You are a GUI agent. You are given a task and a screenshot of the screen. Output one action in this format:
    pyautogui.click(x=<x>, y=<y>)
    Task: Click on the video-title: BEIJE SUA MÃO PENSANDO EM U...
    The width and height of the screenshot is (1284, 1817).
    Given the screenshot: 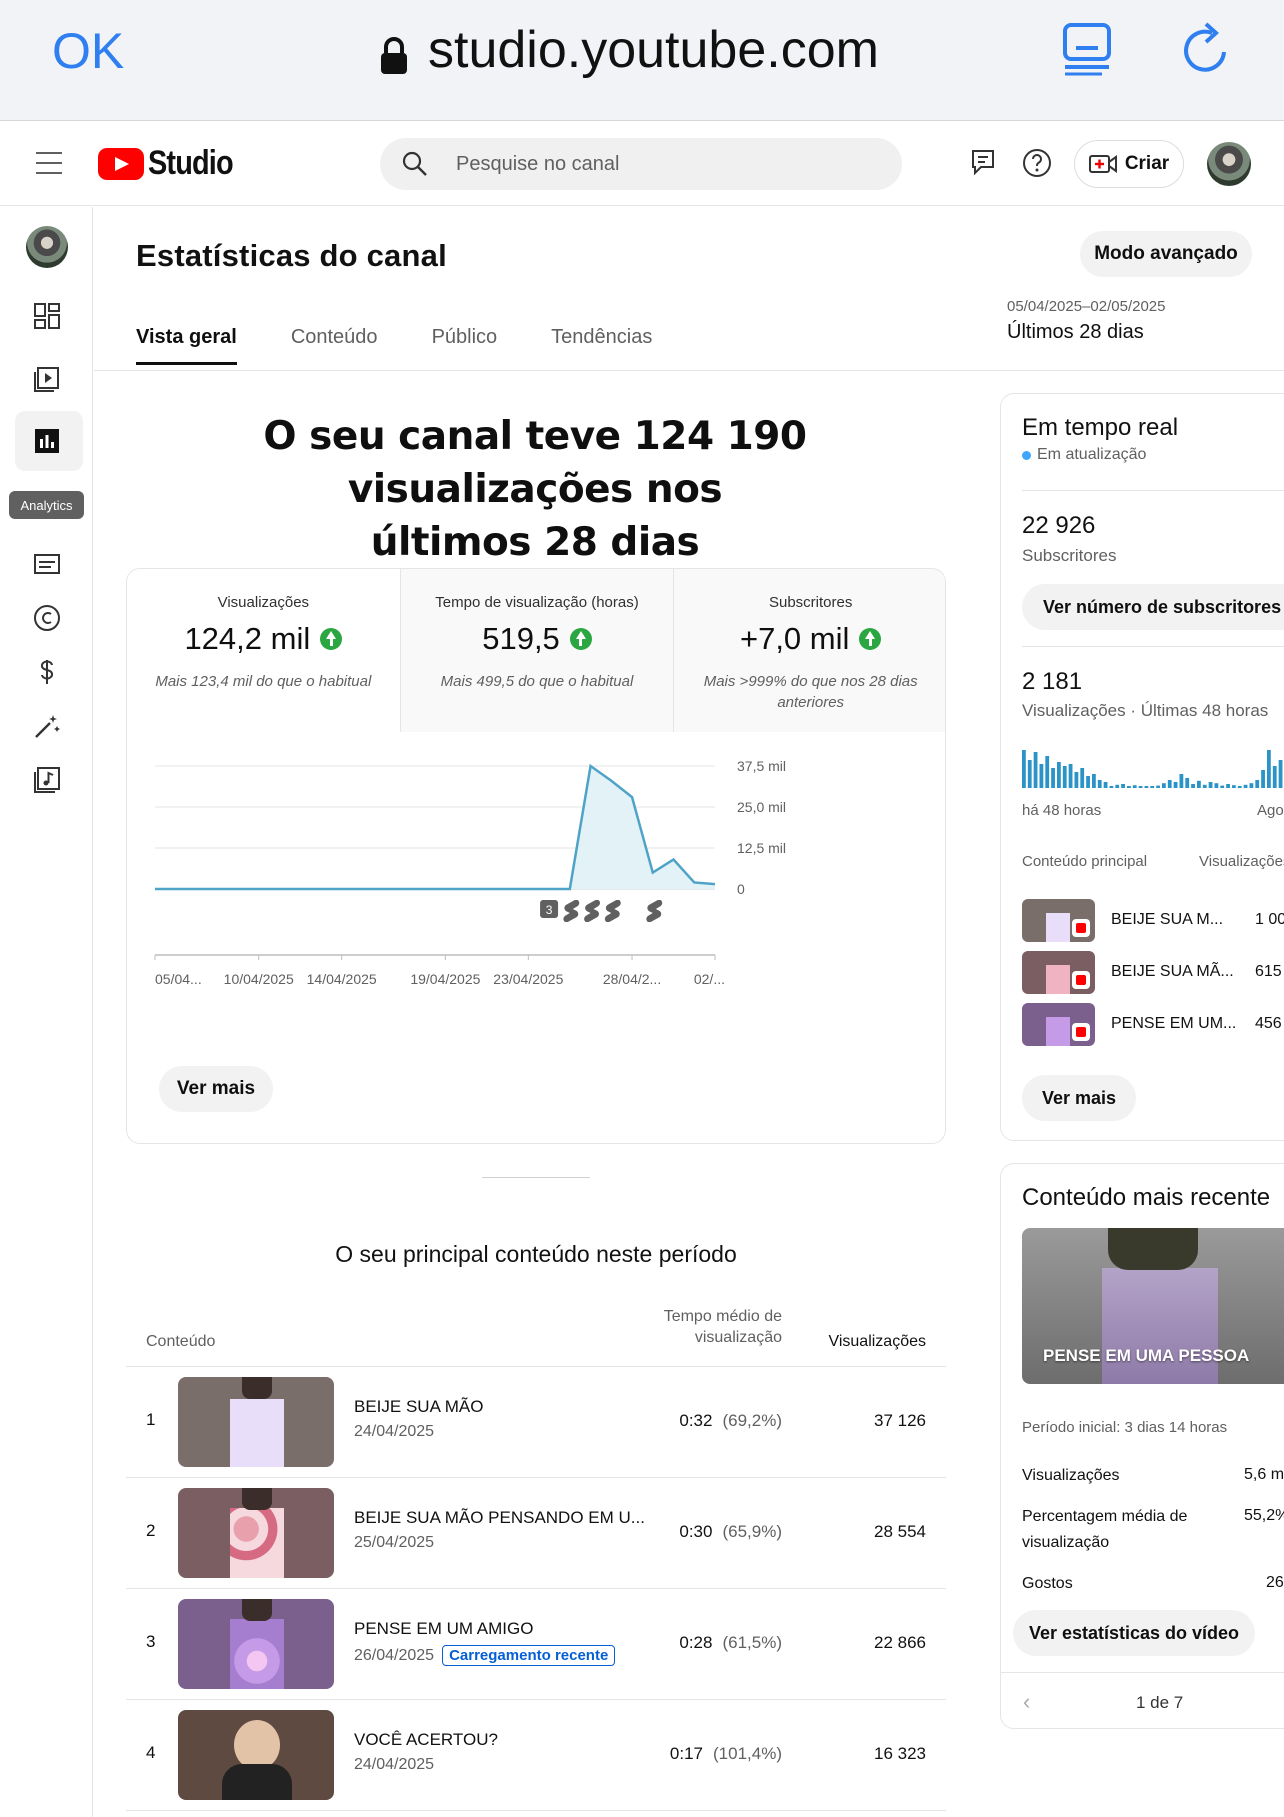 What is the action you would take?
    pyautogui.click(x=499, y=1518)
    